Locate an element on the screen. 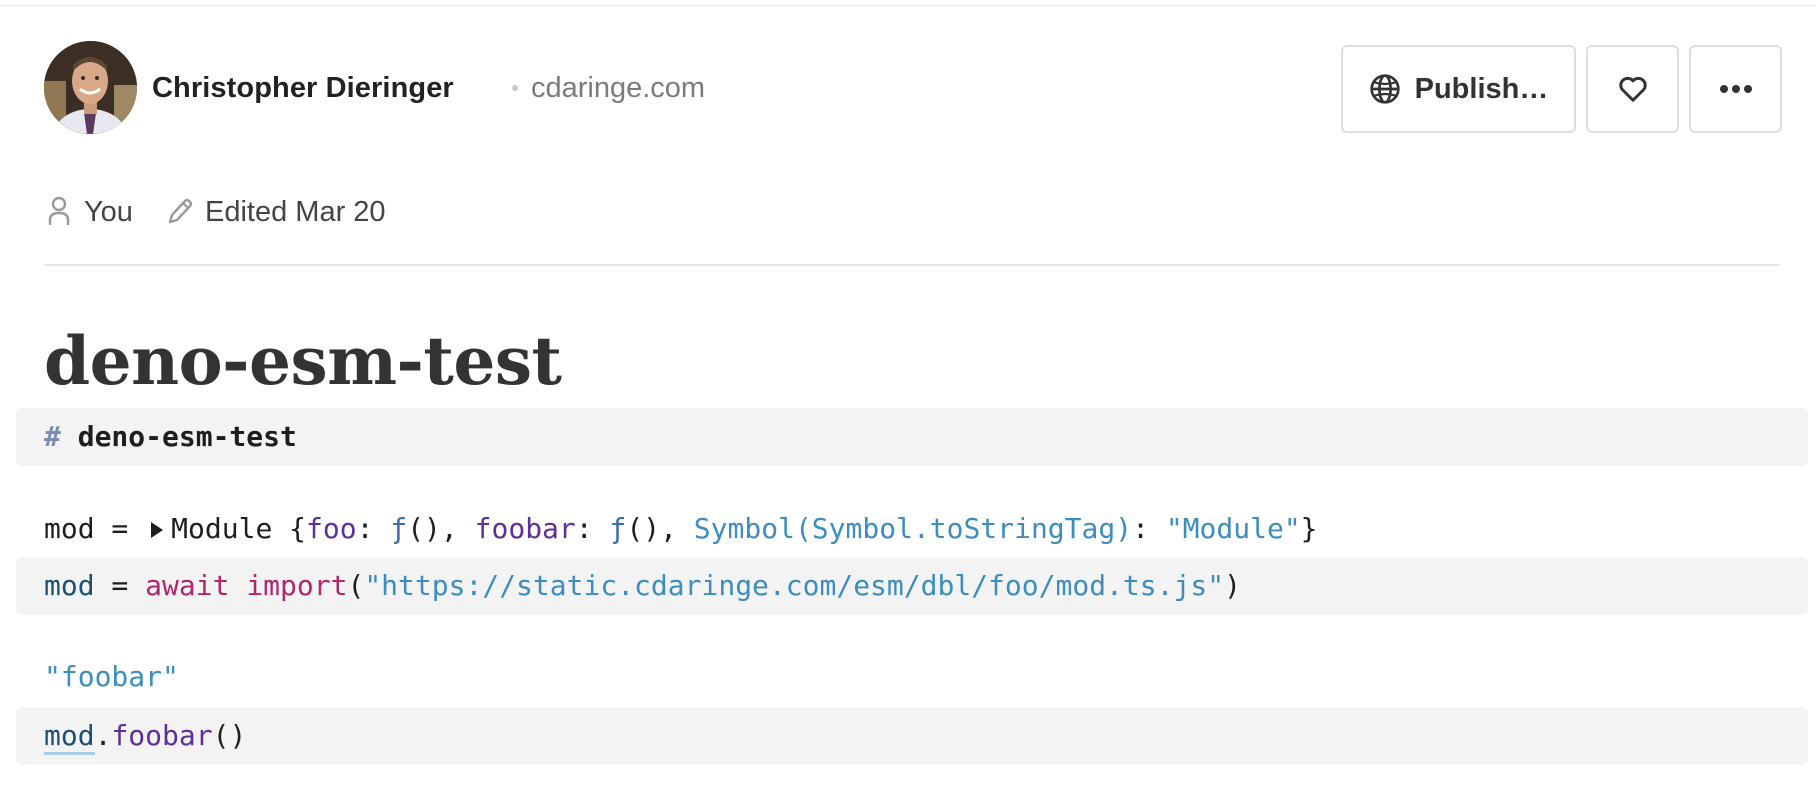 This screenshot has height=802, width=1816. avatar is located at coordinates (90, 87).